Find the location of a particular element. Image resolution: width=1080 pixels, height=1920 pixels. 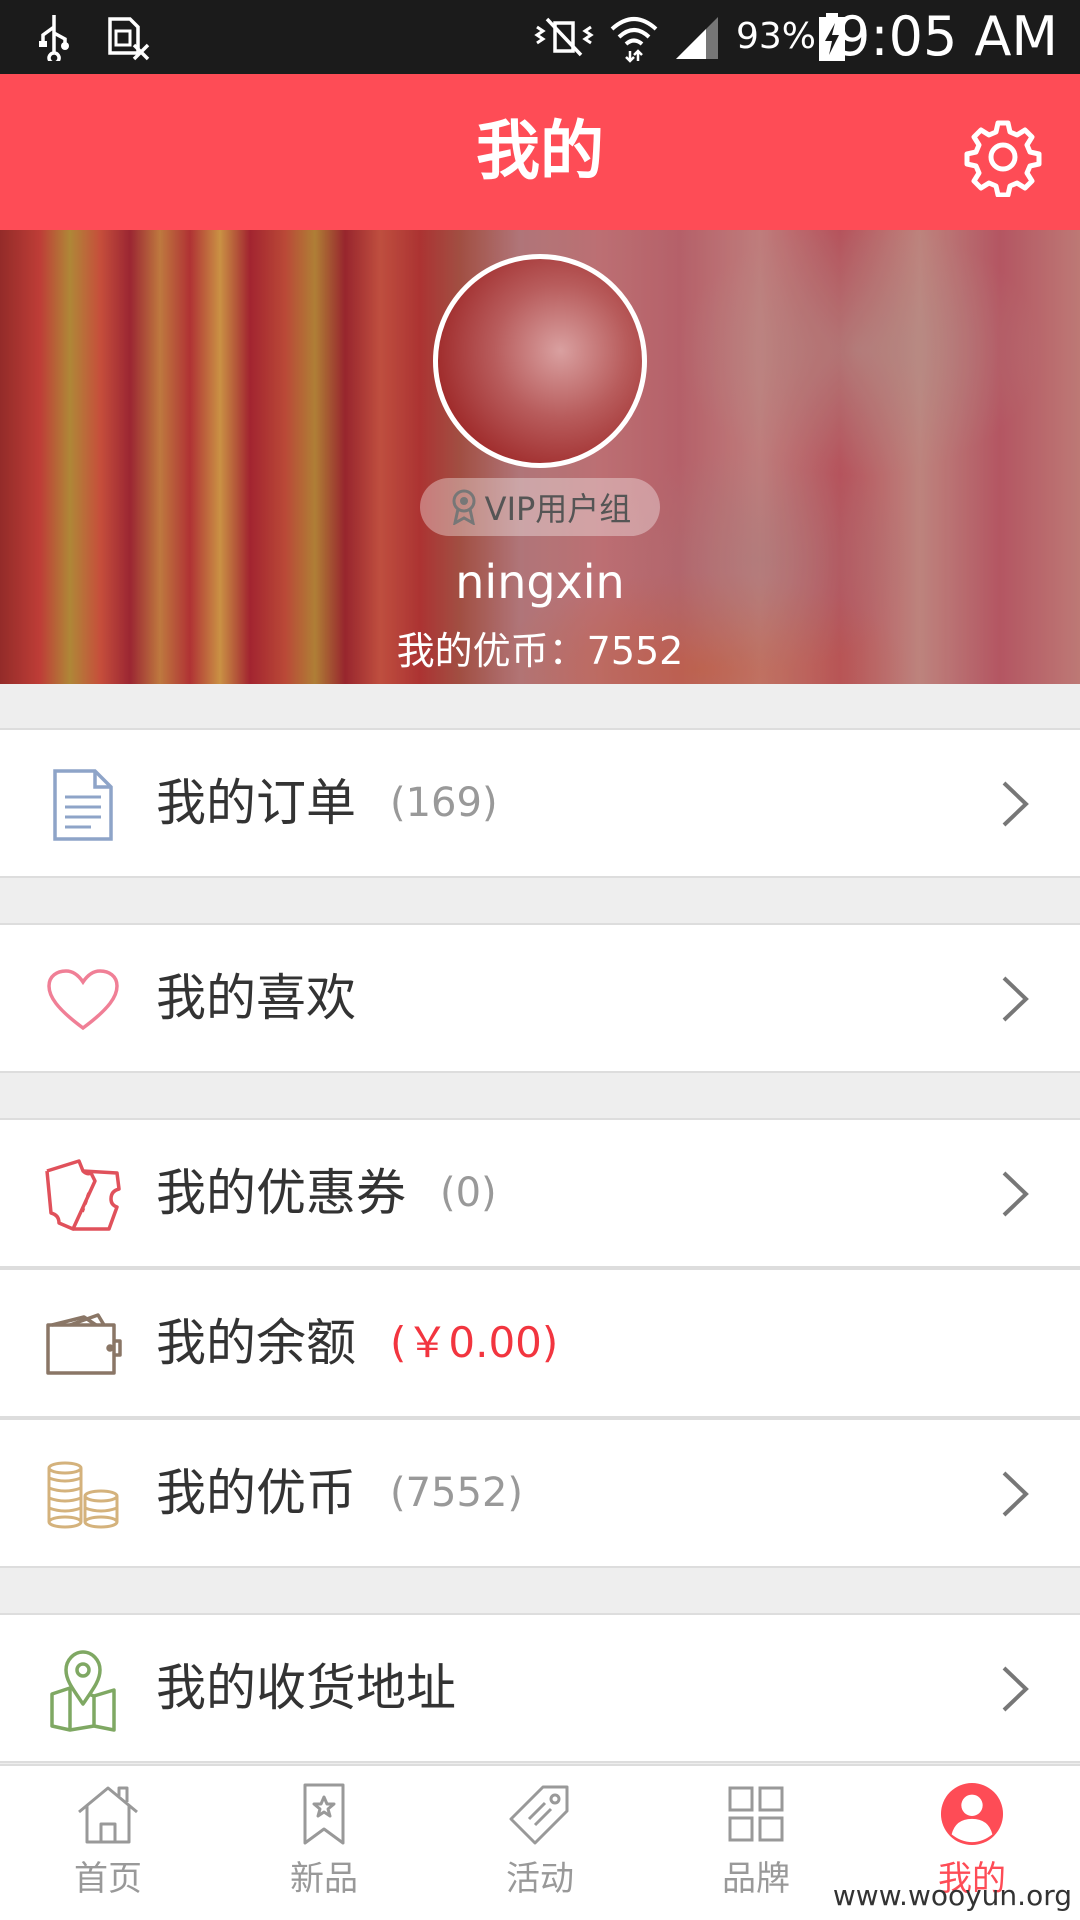

coins-count: (7552) is located at coordinates (457, 1493).